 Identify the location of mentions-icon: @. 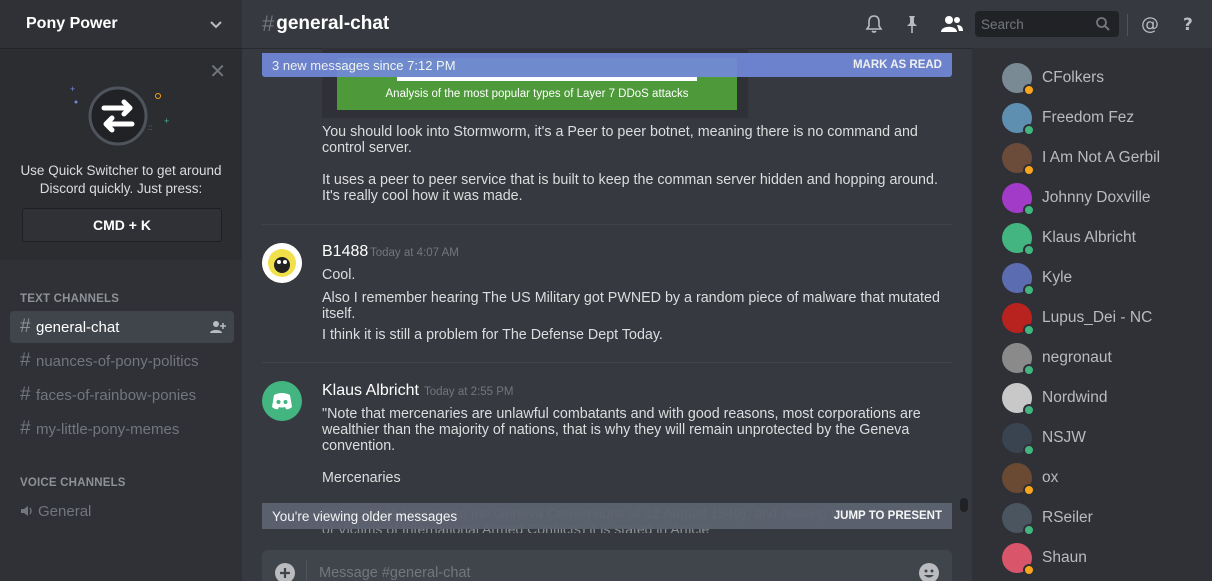
(1150, 24).